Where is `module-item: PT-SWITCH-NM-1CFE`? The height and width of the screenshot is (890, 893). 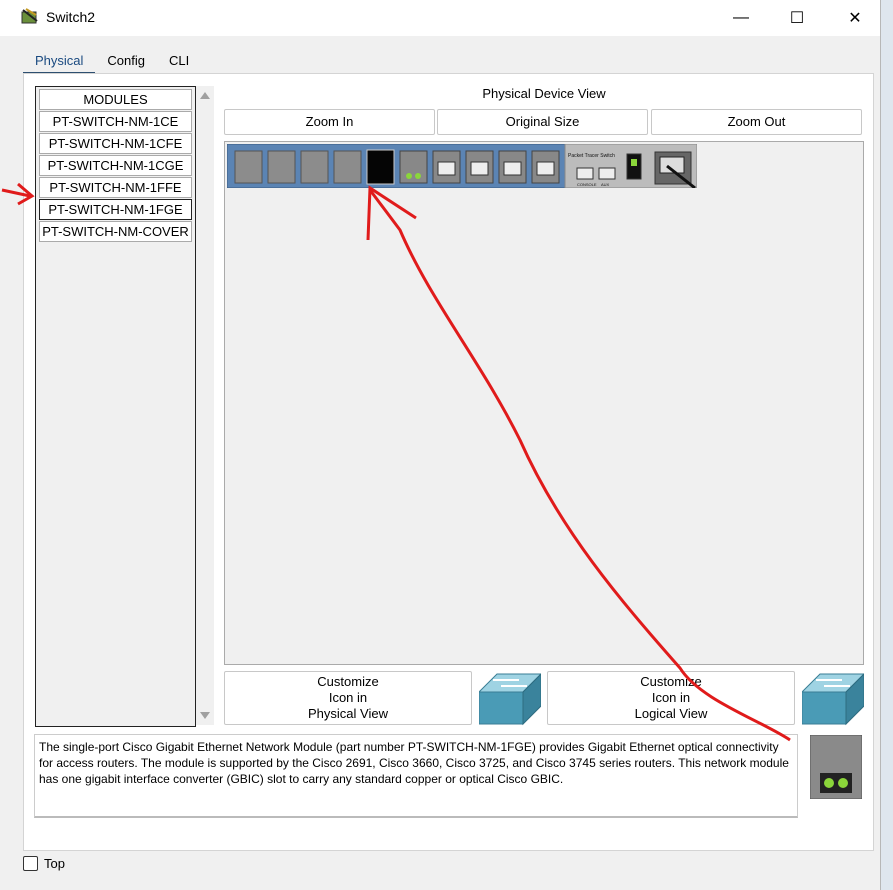 module-item: PT-SWITCH-NM-1CFE is located at coordinates (115, 143).